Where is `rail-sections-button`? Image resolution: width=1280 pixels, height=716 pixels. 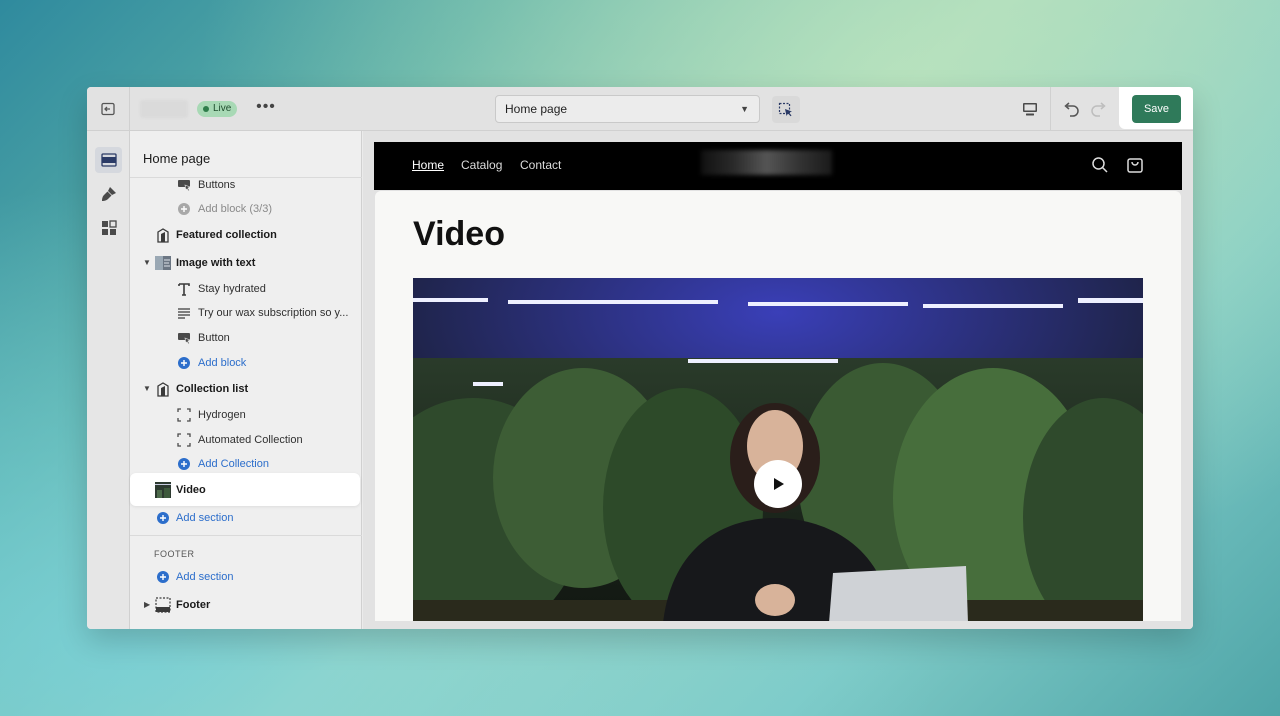 rail-sections-button is located at coordinates (108, 160).